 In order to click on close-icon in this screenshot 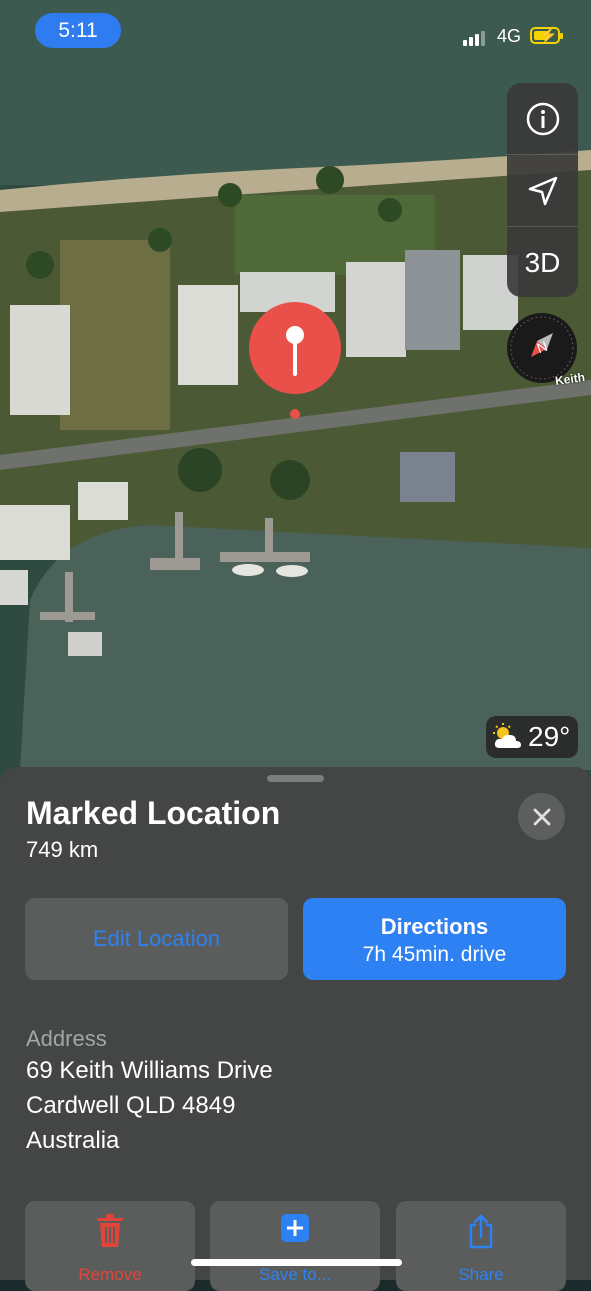, I will do `click(541, 816)`.